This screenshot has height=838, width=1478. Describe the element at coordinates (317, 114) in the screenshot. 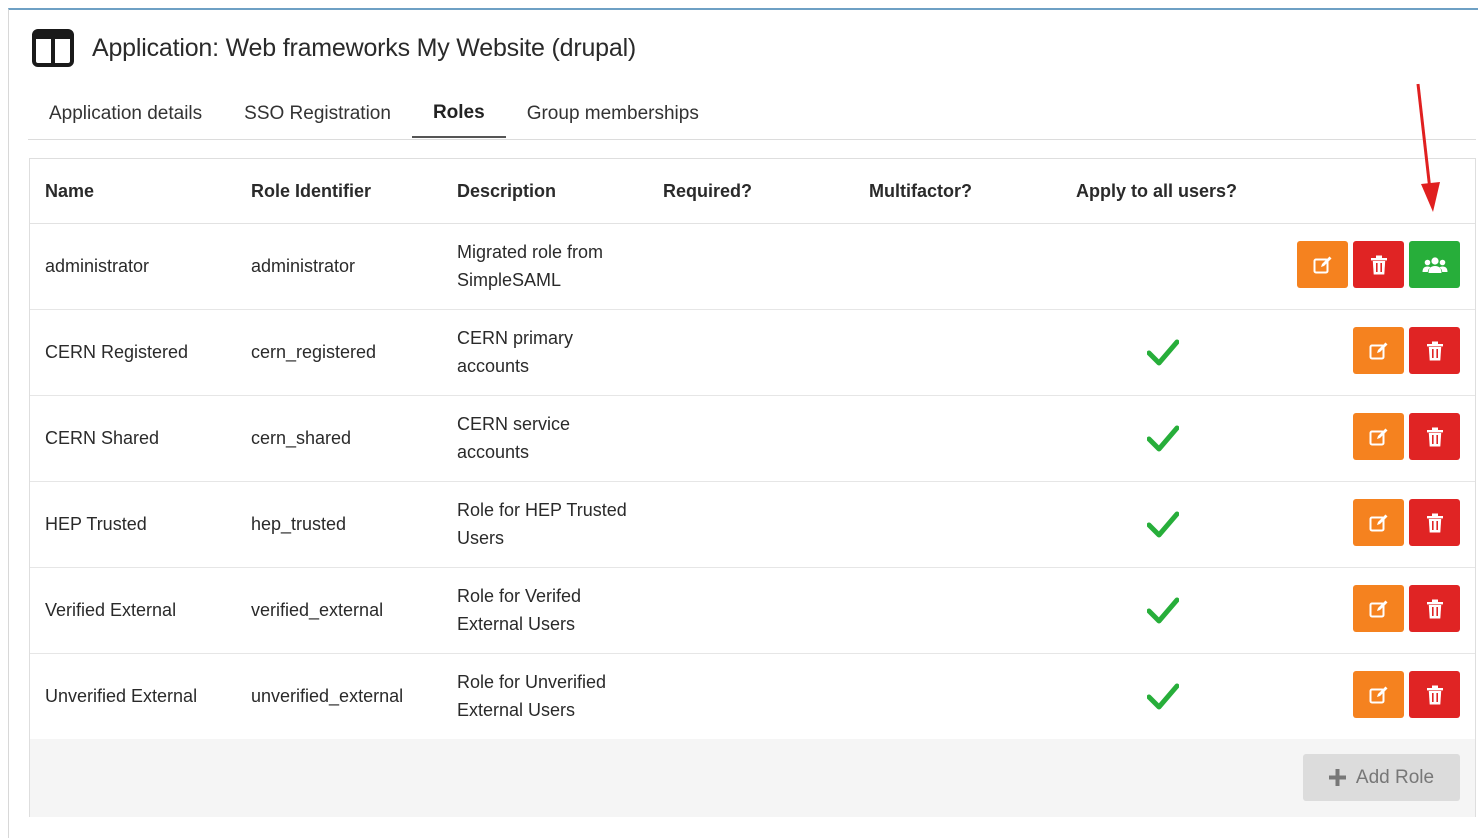

I see `tab-sso-registration: SSO Registration` at that location.